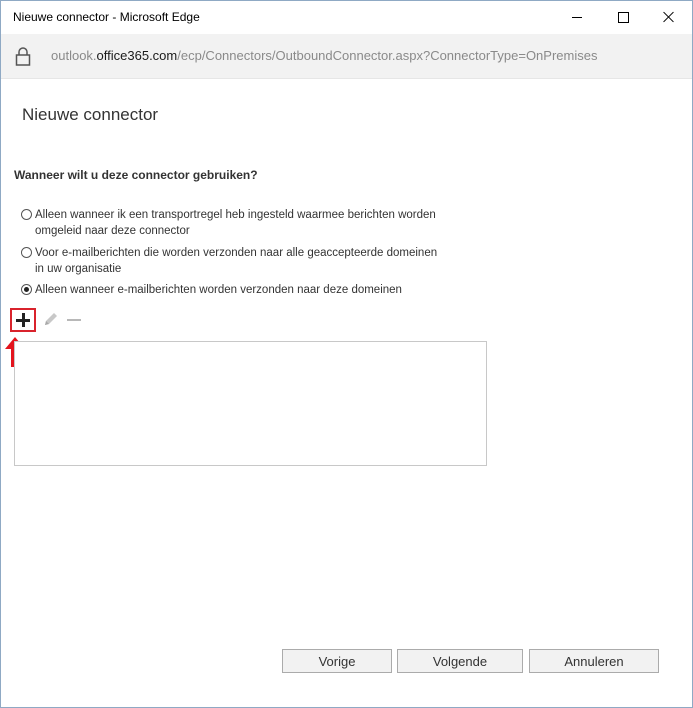 The height and width of the screenshot is (708, 693). What do you see at coordinates (90, 114) in the screenshot?
I see `page-title: Nieuwe connector` at bounding box center [90, 114].